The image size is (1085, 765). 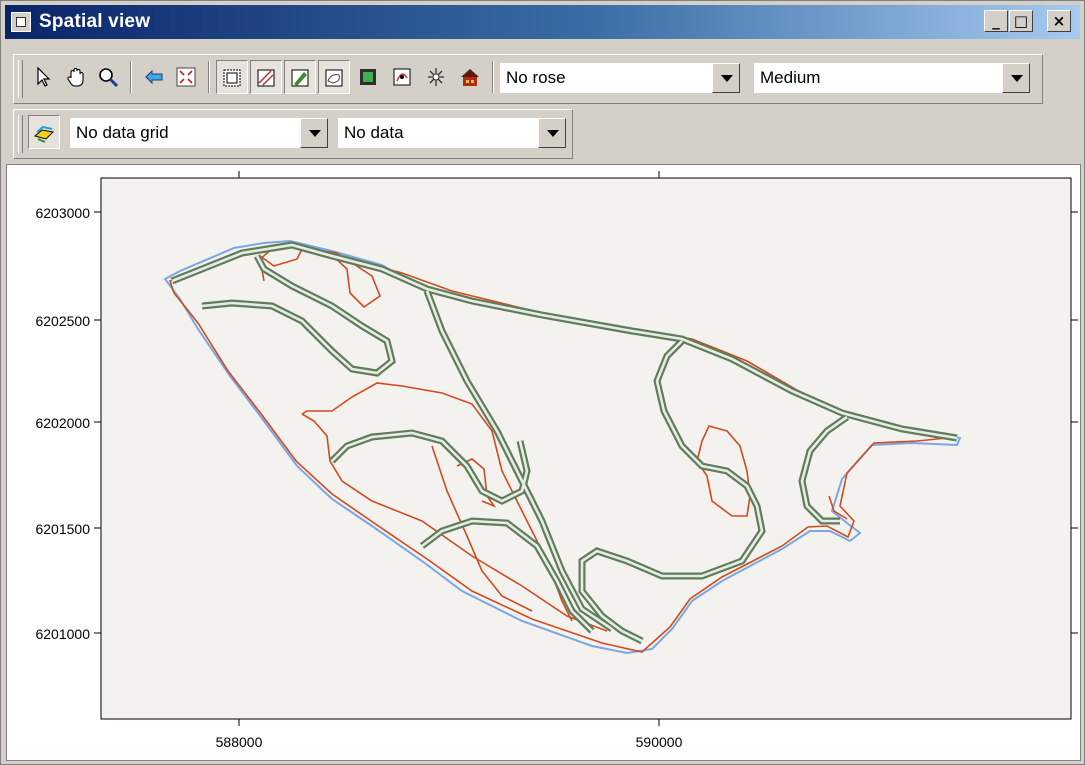 I want to click on wind-rose-button, so click(x=436, y=77).